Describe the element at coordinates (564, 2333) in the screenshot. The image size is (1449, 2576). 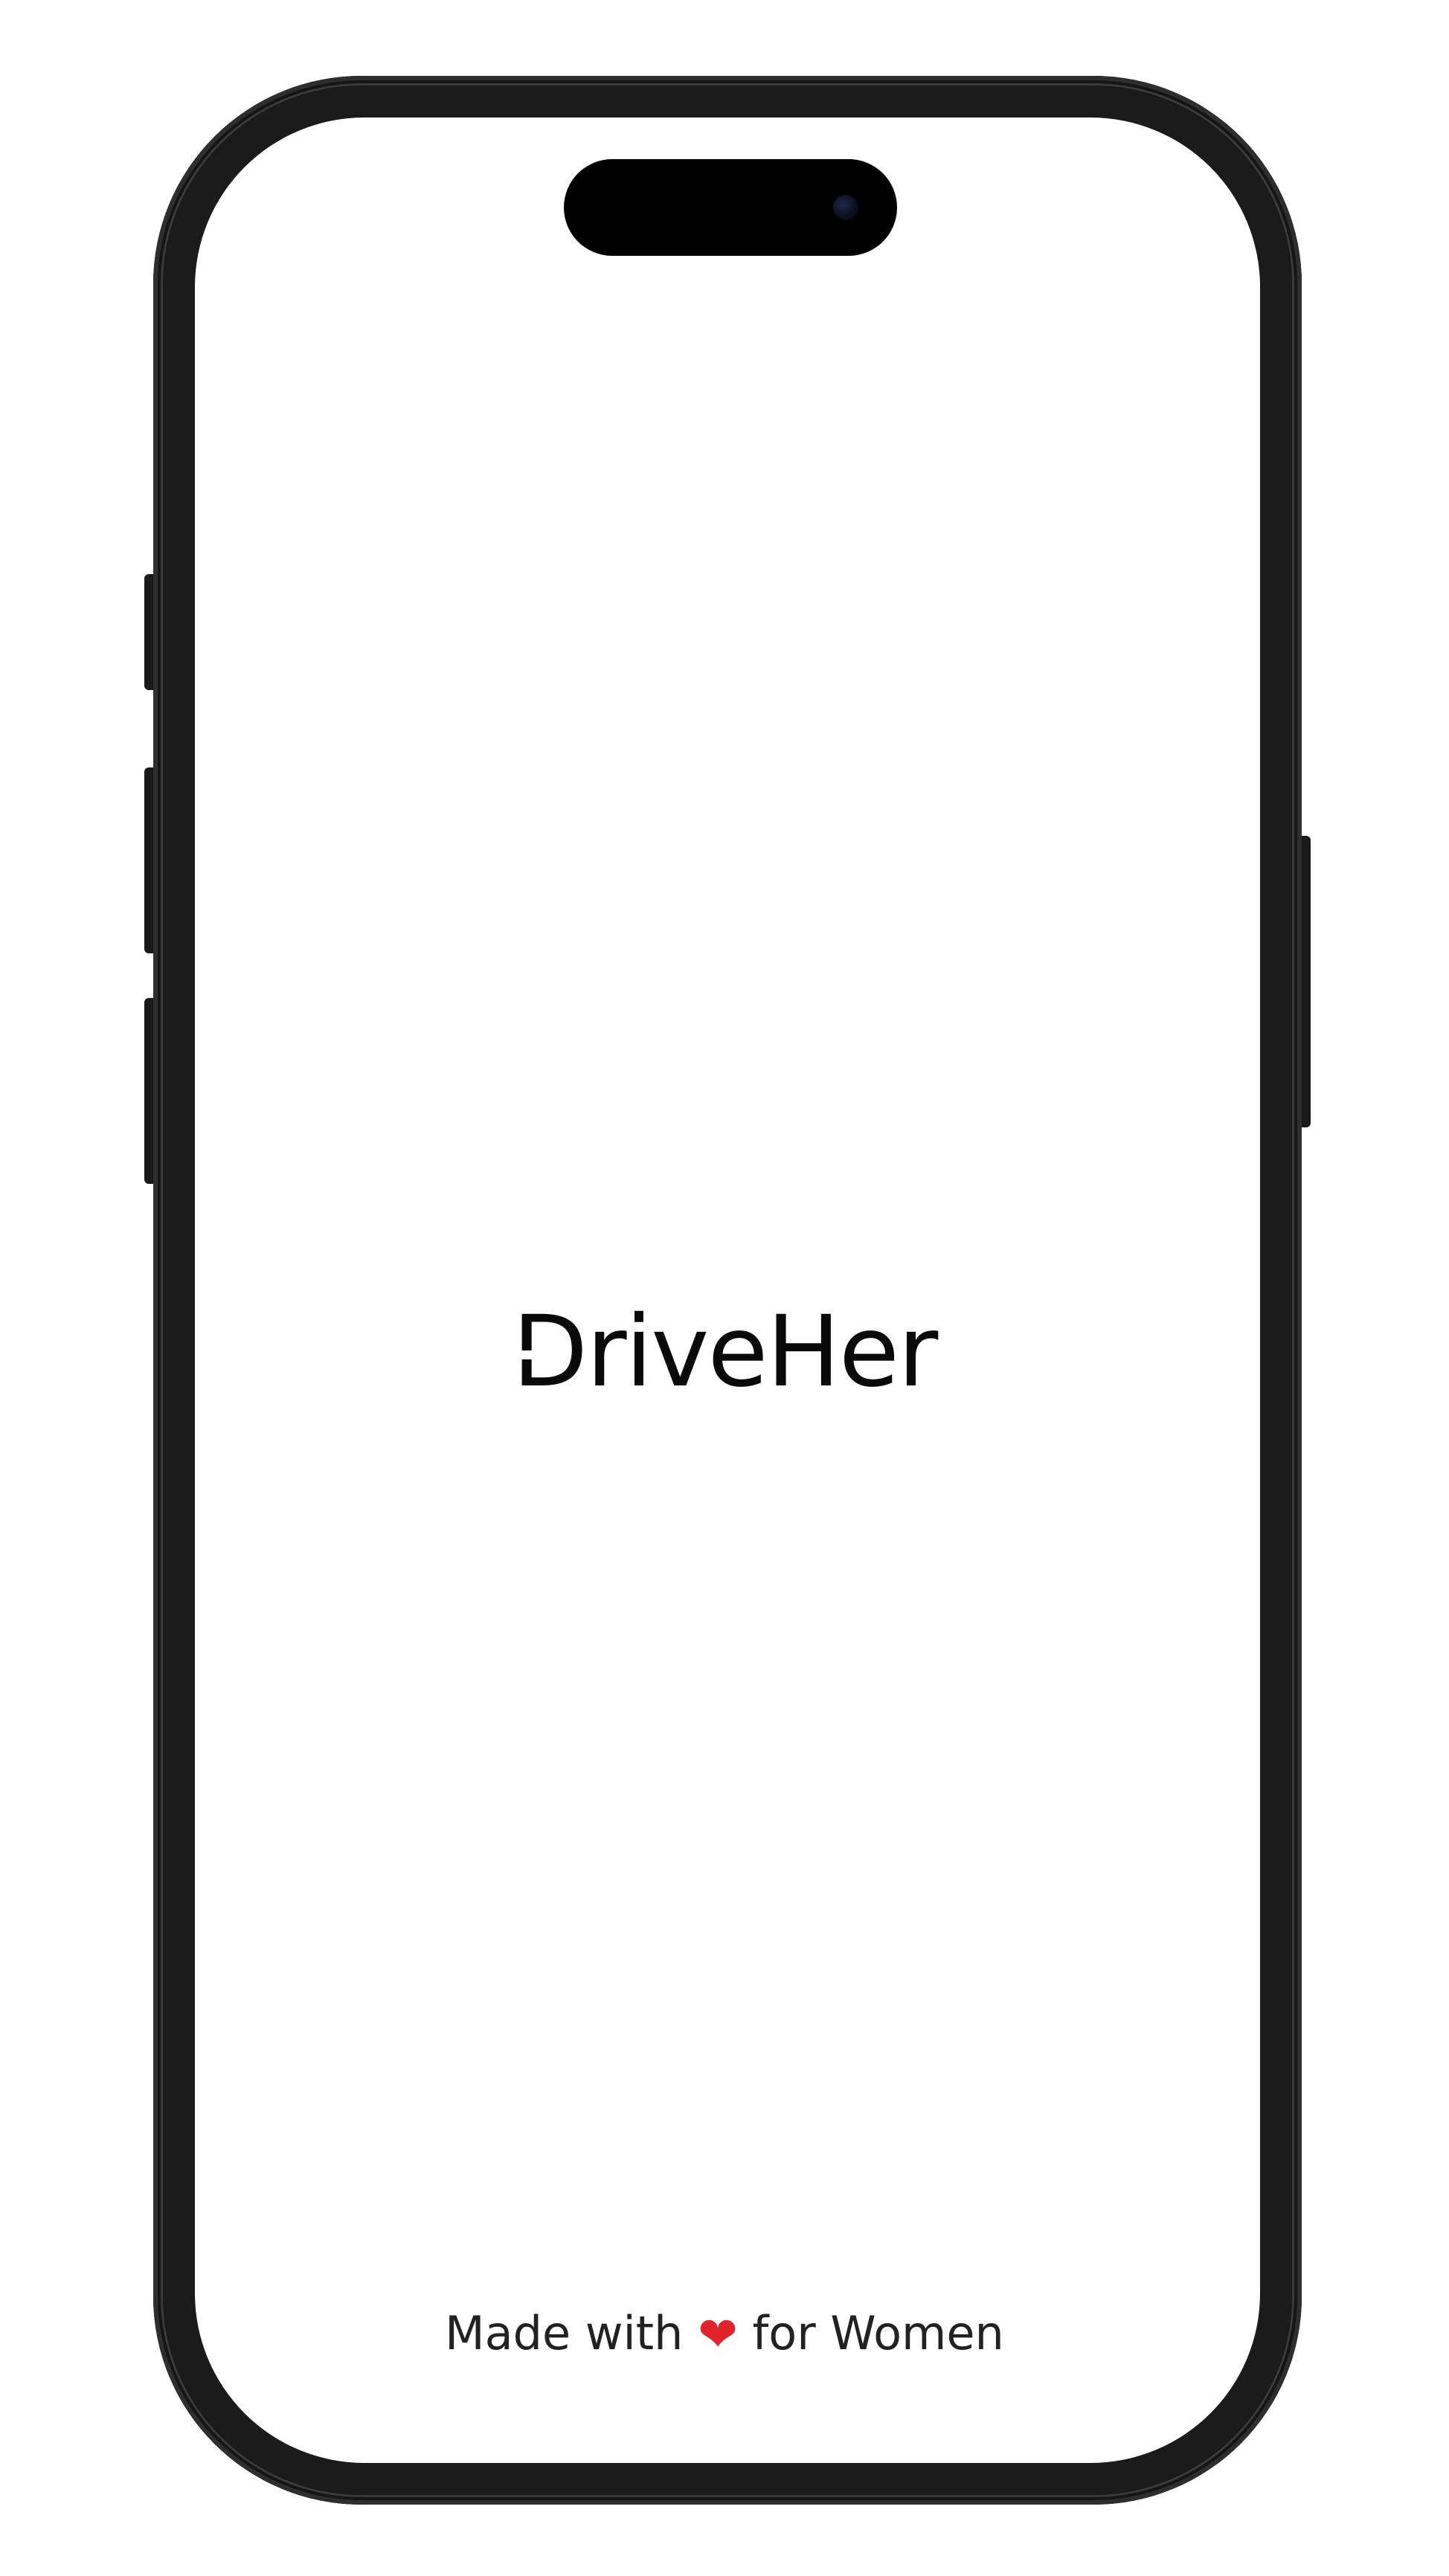
I see `tagline-prefix: Made with` at that location.